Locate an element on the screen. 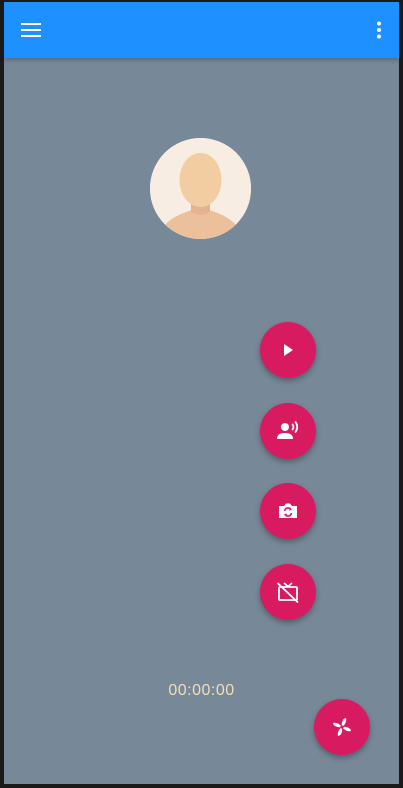 This screenshot has width=403, height=788. floating-action-button is located at coordinates (342, 727).